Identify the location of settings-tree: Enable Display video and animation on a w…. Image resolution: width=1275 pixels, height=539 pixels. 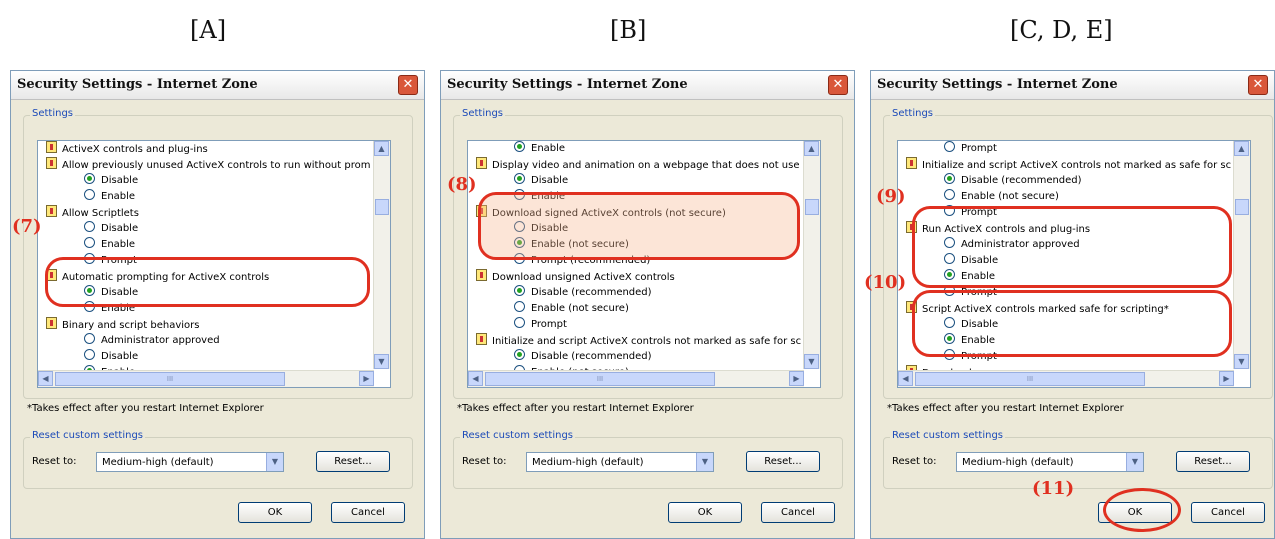
(644, 264).